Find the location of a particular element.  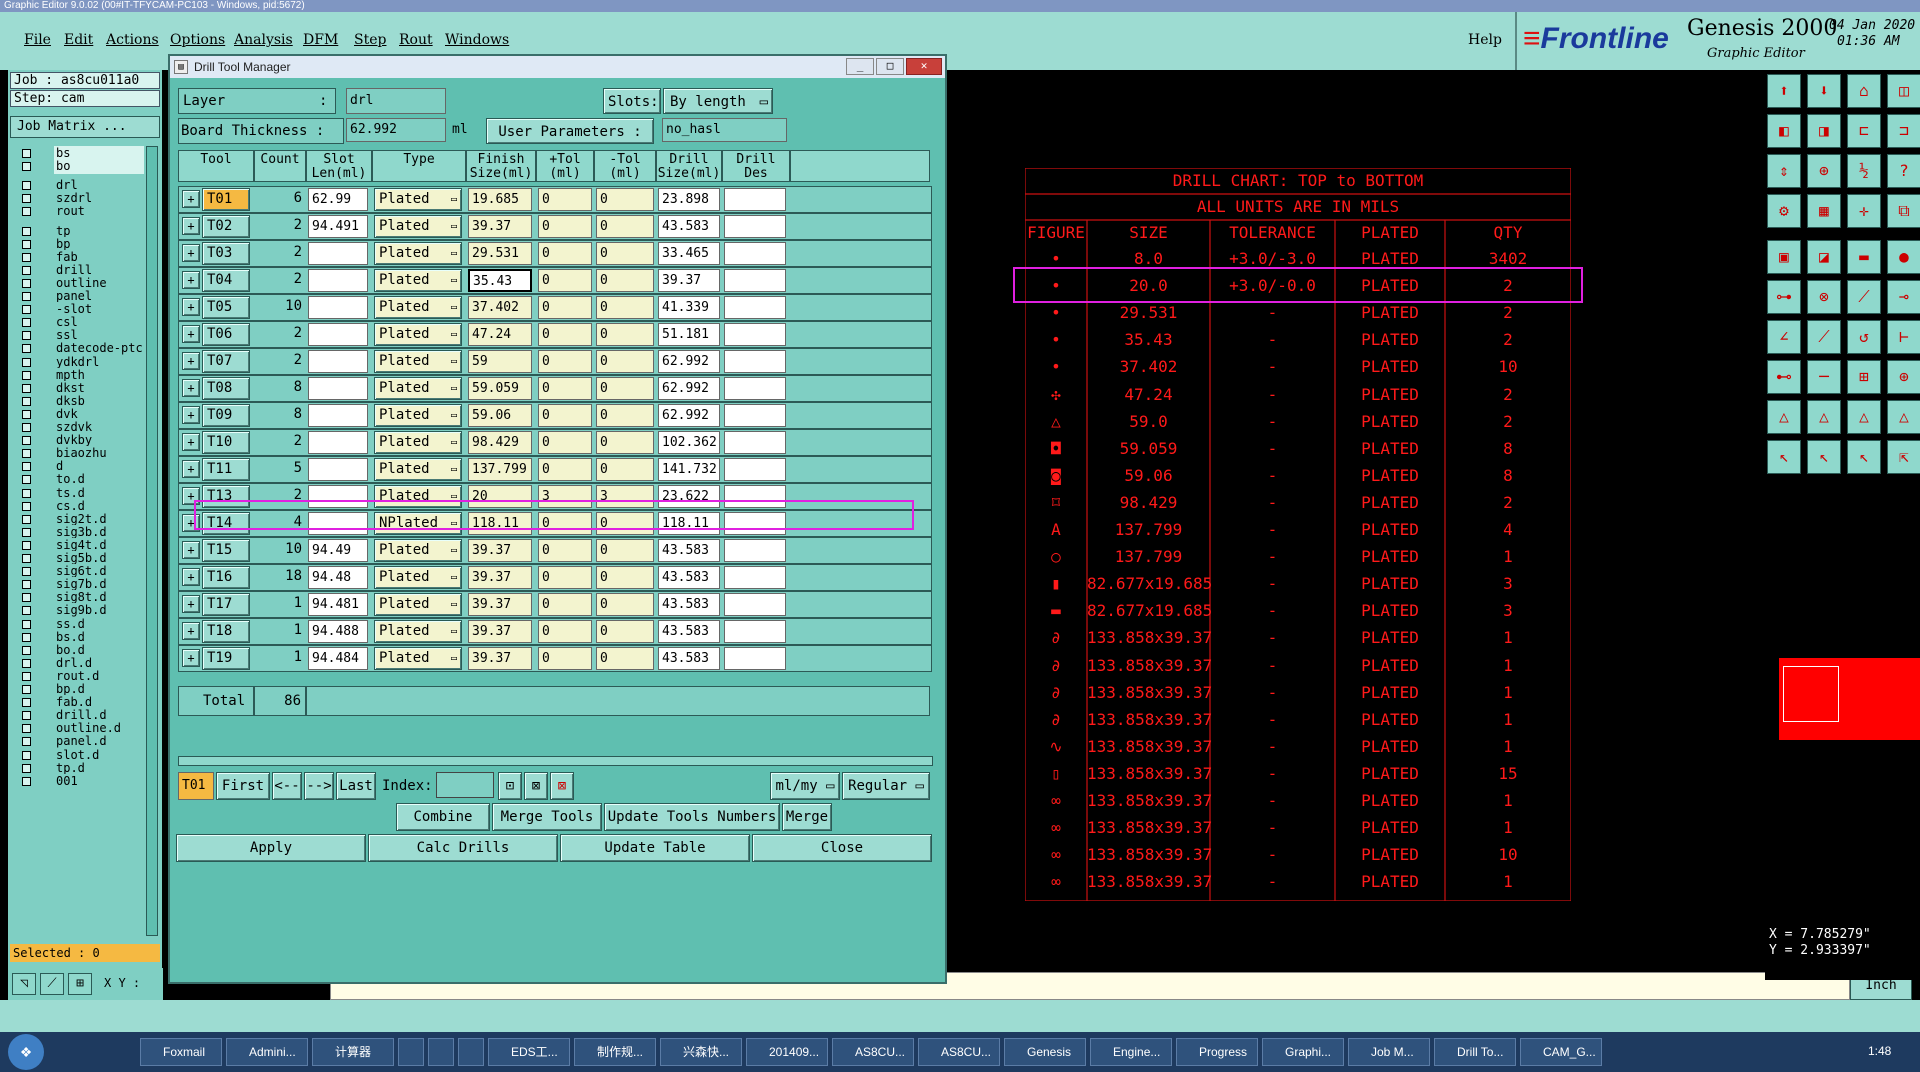

update-table-button: Update Table is located at coordinates (655, 848).